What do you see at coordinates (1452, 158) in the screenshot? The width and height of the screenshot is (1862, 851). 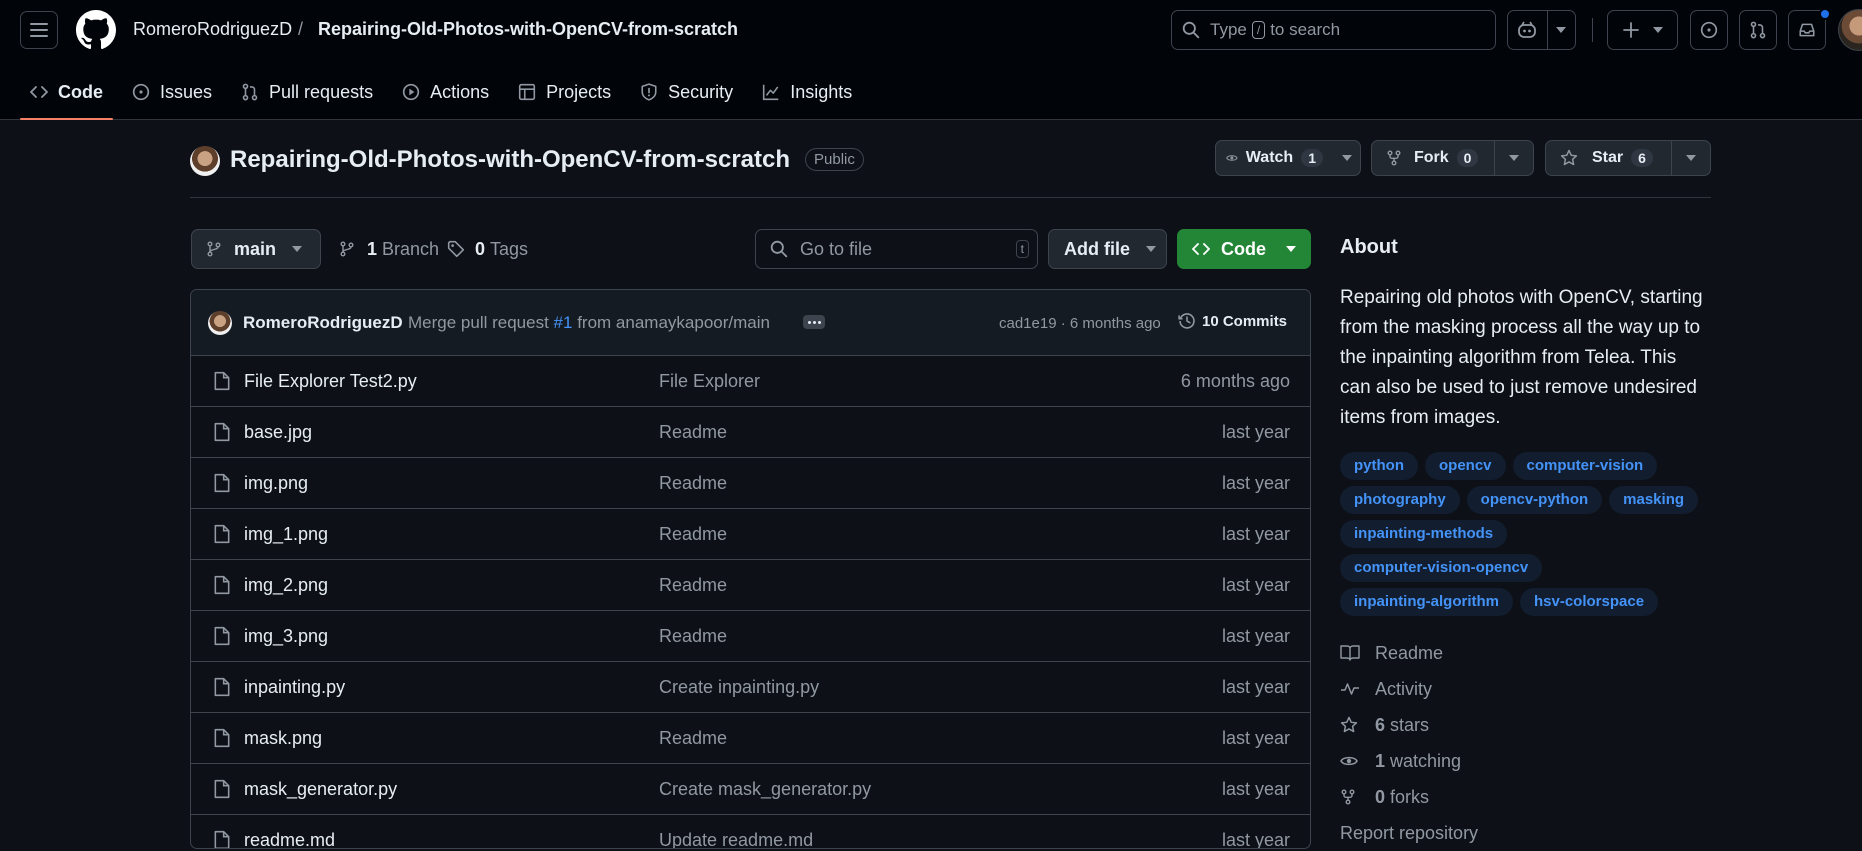 I see `fork-button: Fork 0` at bounding box center [1452, 158].